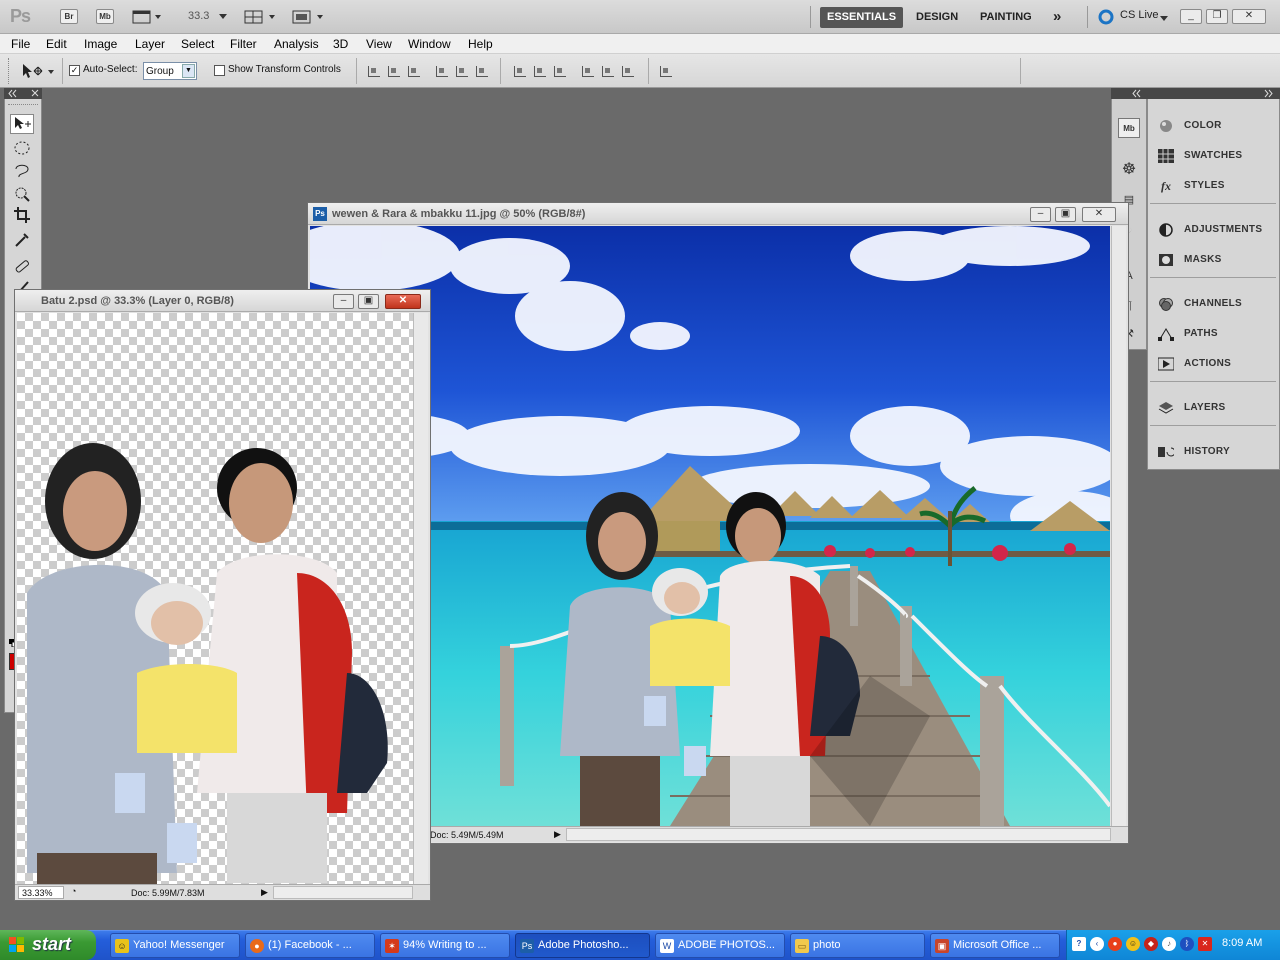 This screenshot has width=1280, height=960. Describe the element at coordinates (394, 71) in the screenshot. I see `align-vcenter-icon` at that location.